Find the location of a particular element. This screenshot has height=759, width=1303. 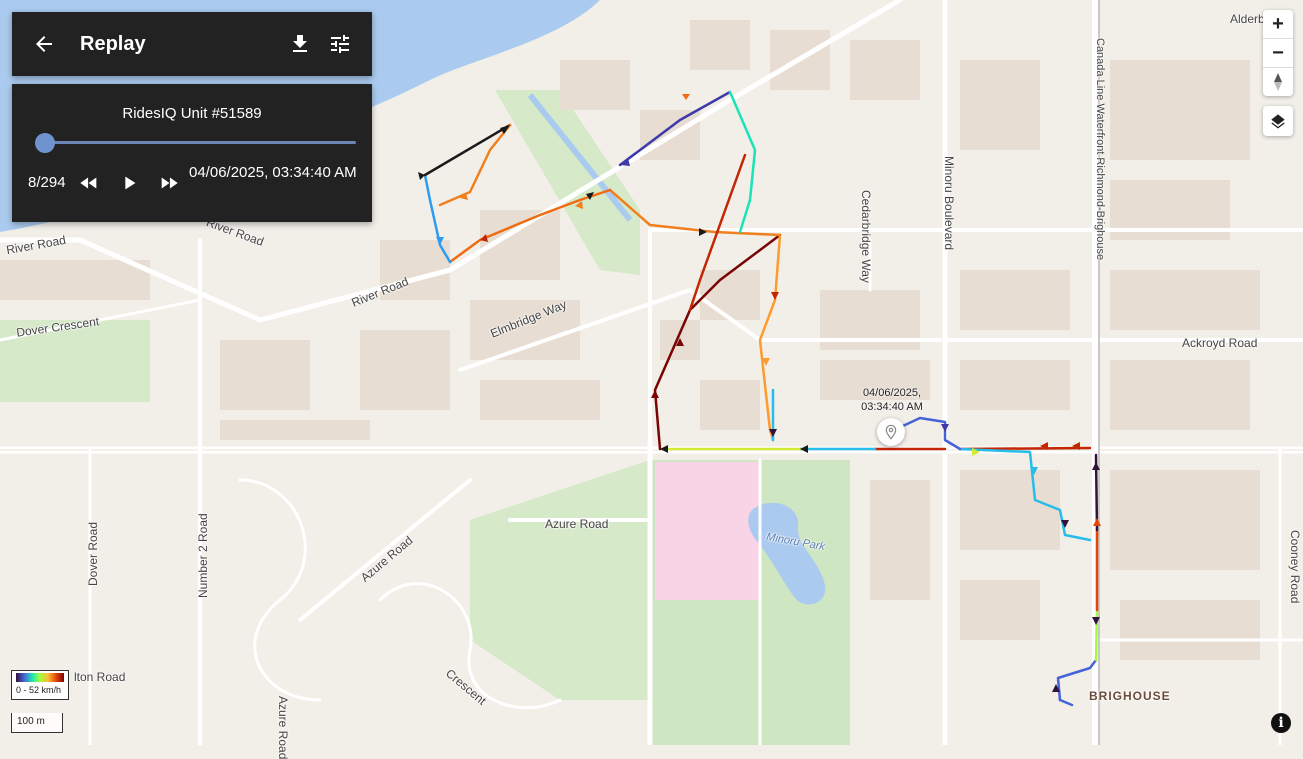

district-label-brighouse: BRIGHOUSE is located at coordinates (1130, 696).